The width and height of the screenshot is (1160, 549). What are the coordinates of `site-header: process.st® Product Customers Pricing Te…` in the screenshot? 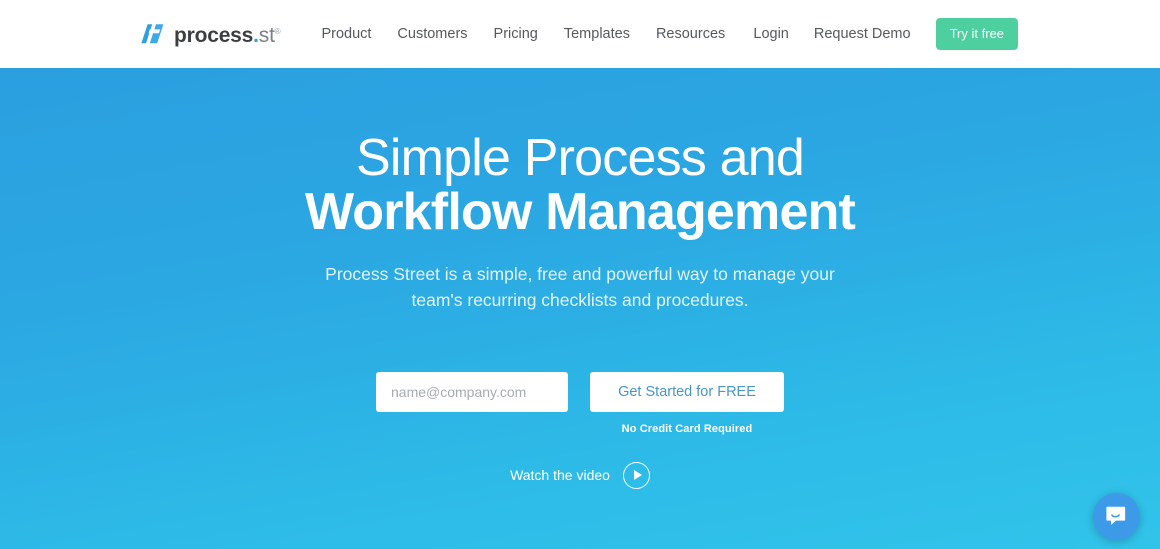 It's located at (580, 34).